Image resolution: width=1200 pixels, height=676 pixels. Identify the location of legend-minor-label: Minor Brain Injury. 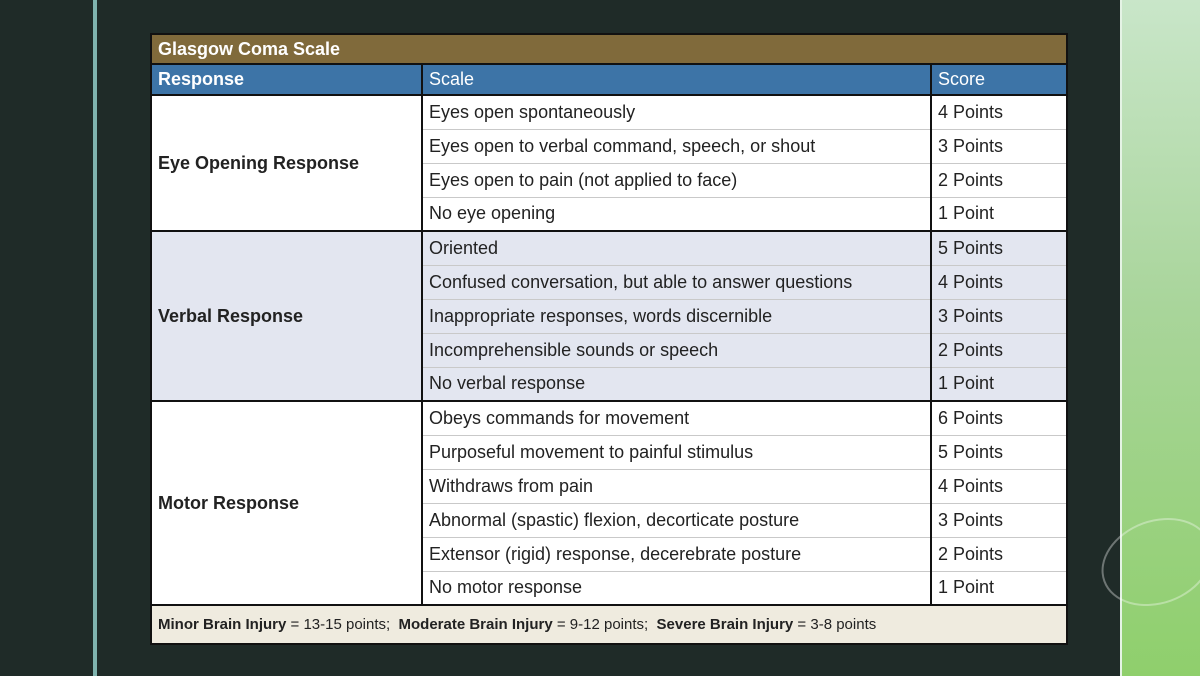
(222, 624).